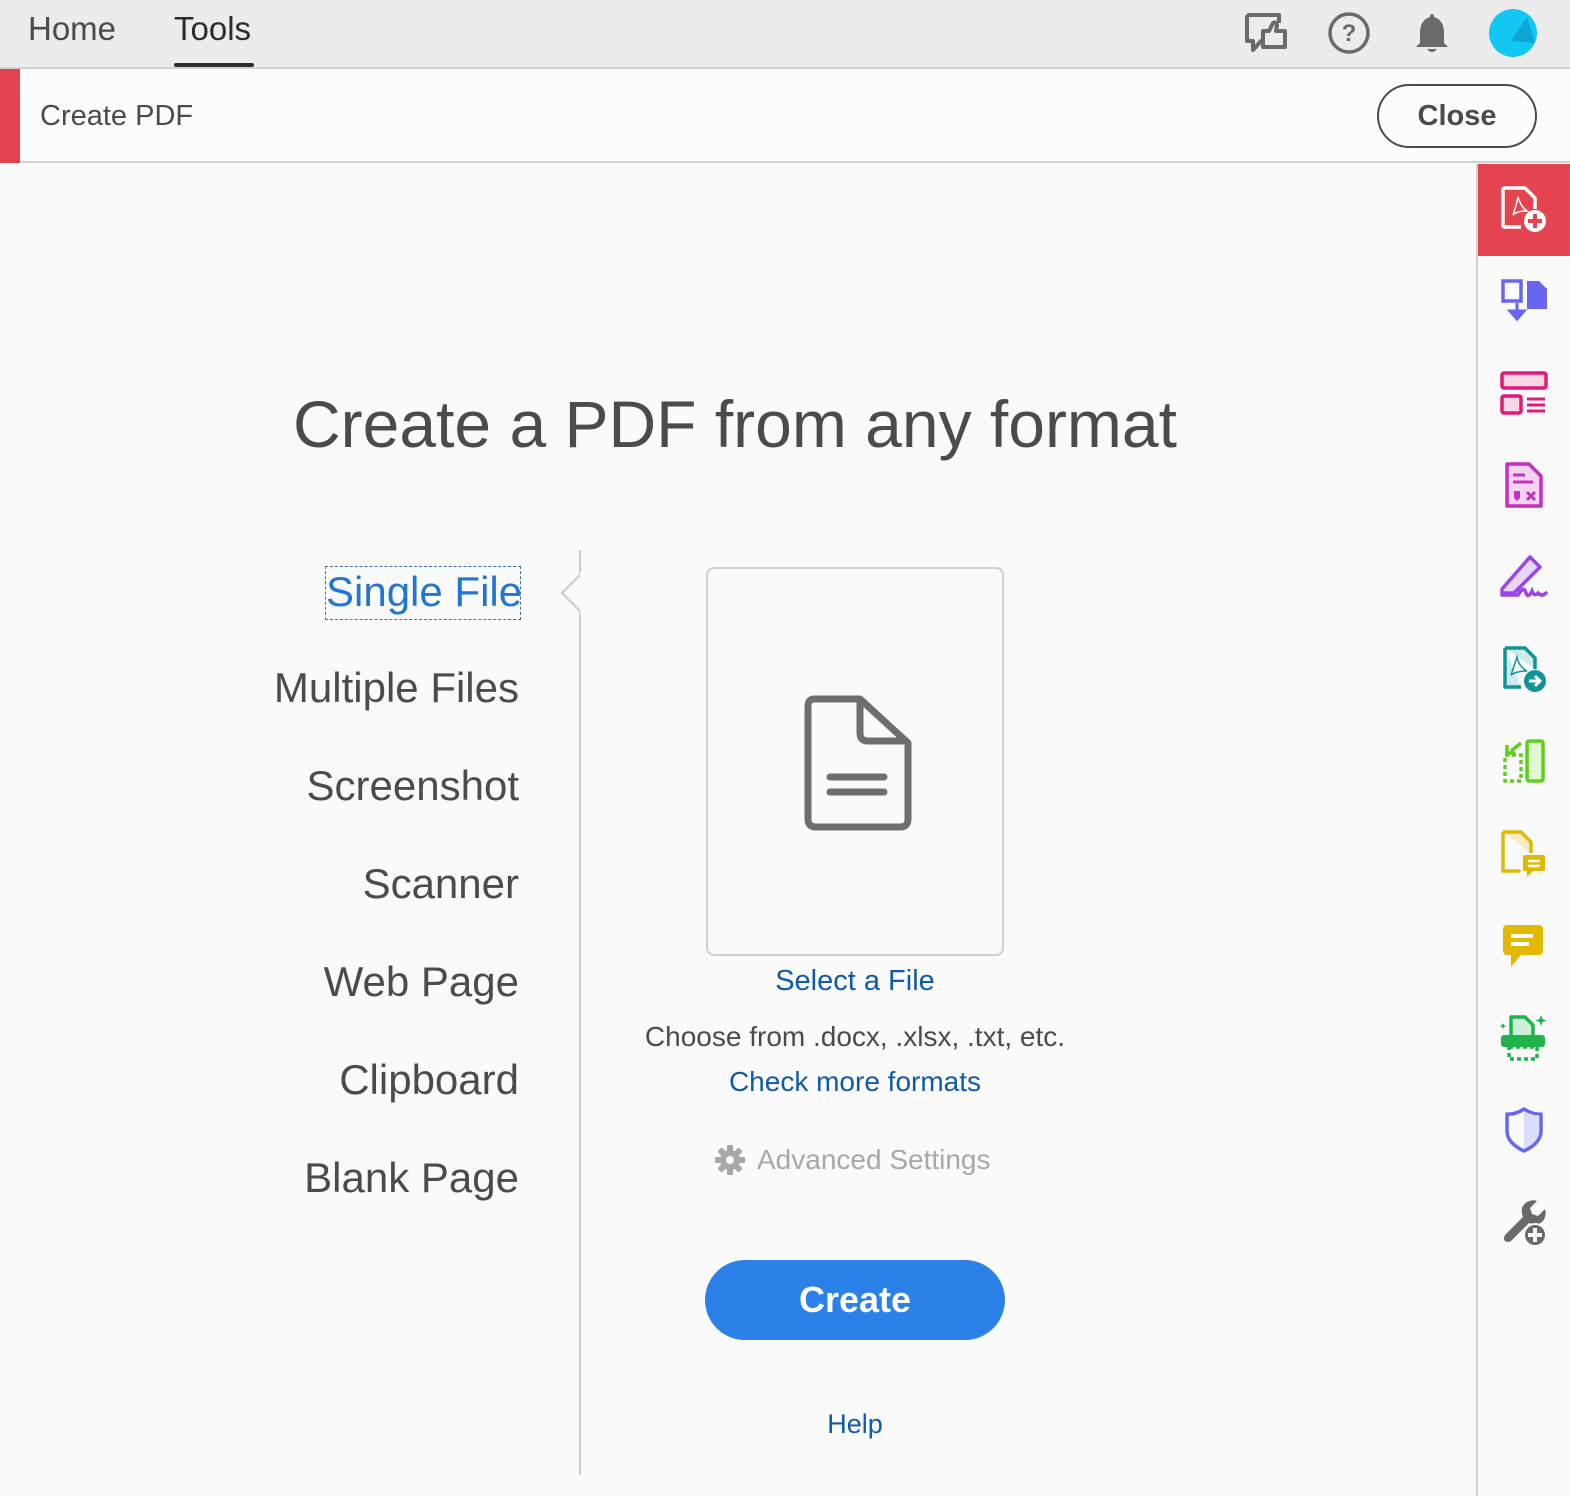  I want to click on rail-compress-pdf, so click(1524, 762).